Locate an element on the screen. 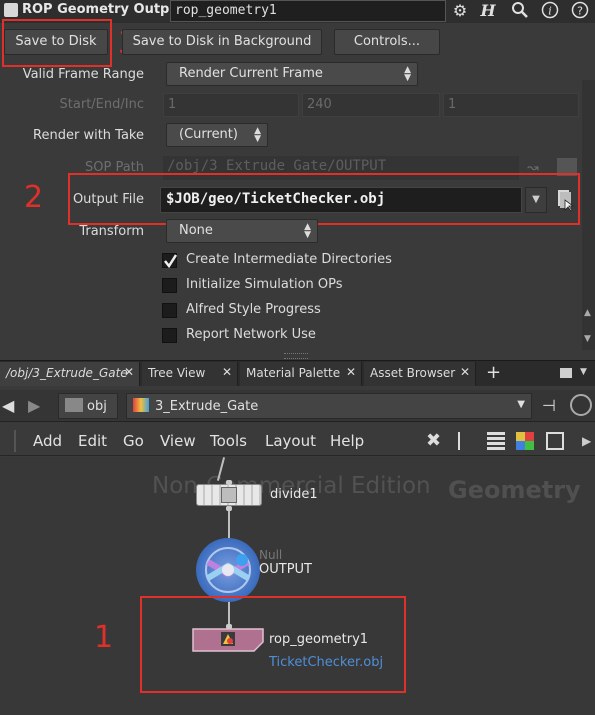  null-node-icon is located at coordinates (228, 570).